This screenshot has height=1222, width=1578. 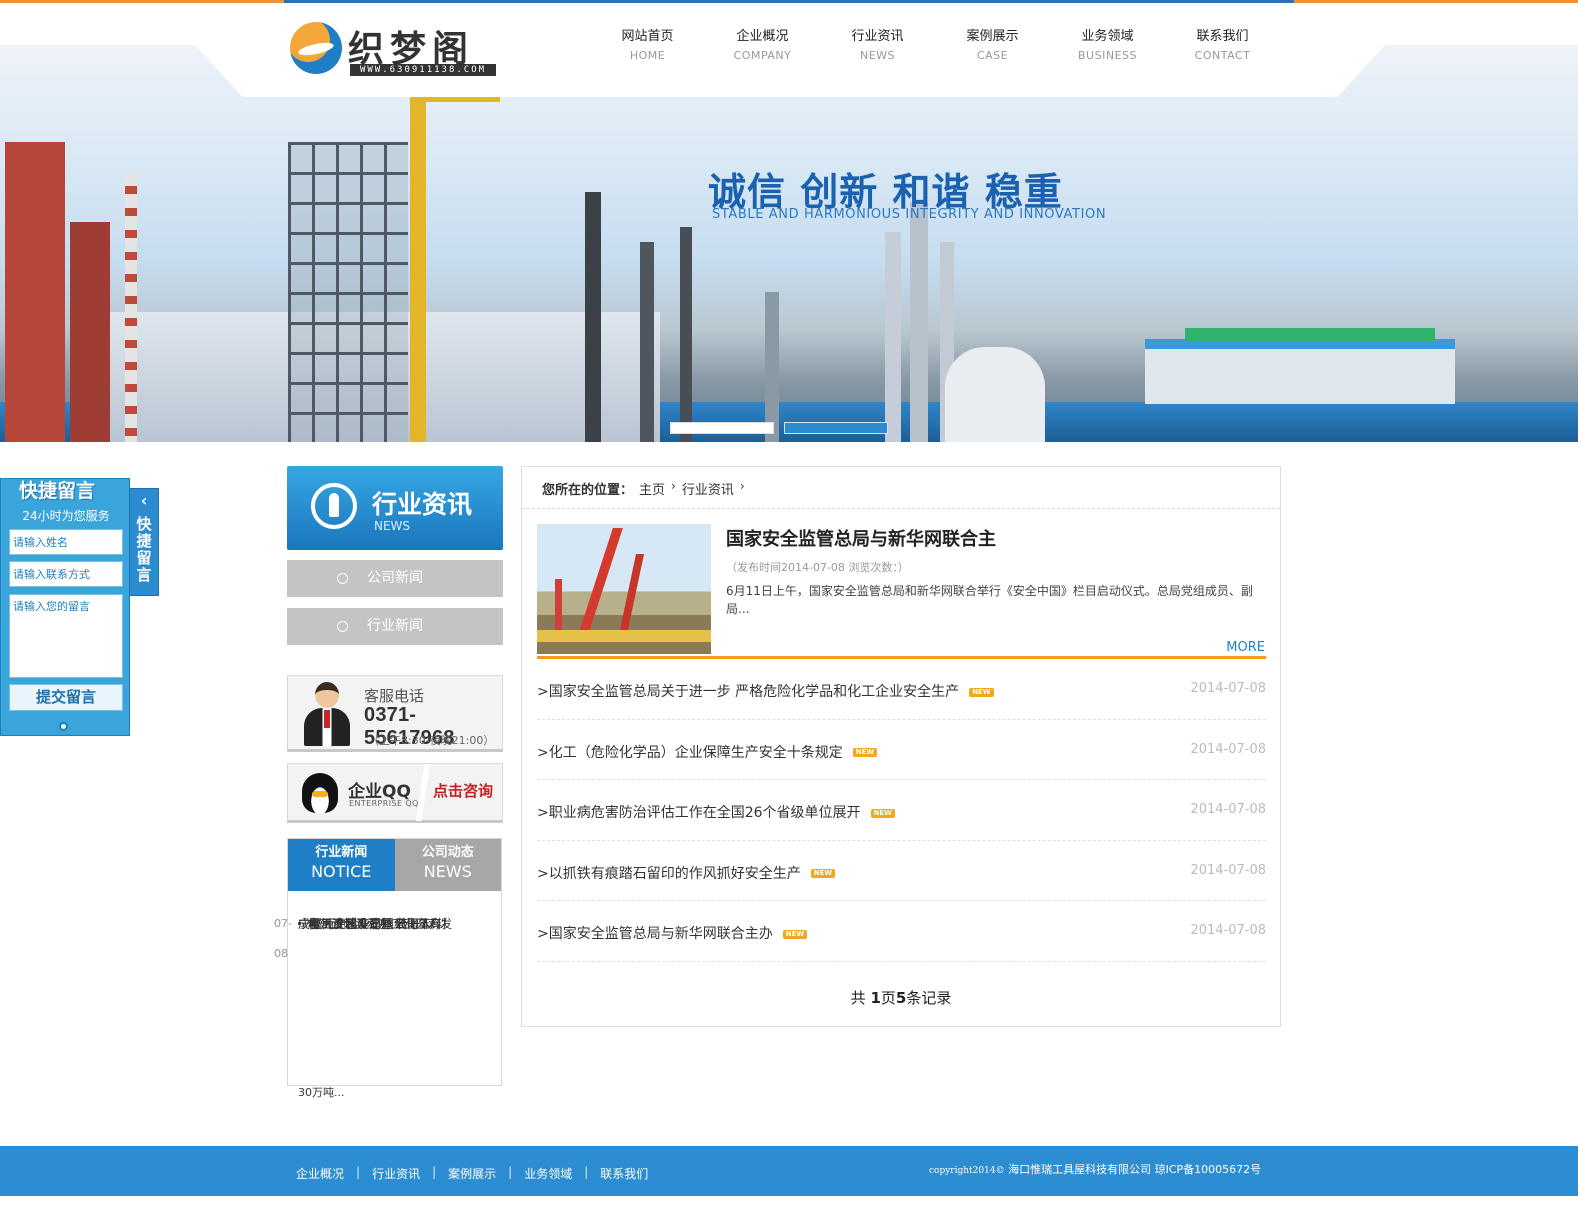 I want to click on contact-input: 请输入联系方式, so click(x=66, y=574).